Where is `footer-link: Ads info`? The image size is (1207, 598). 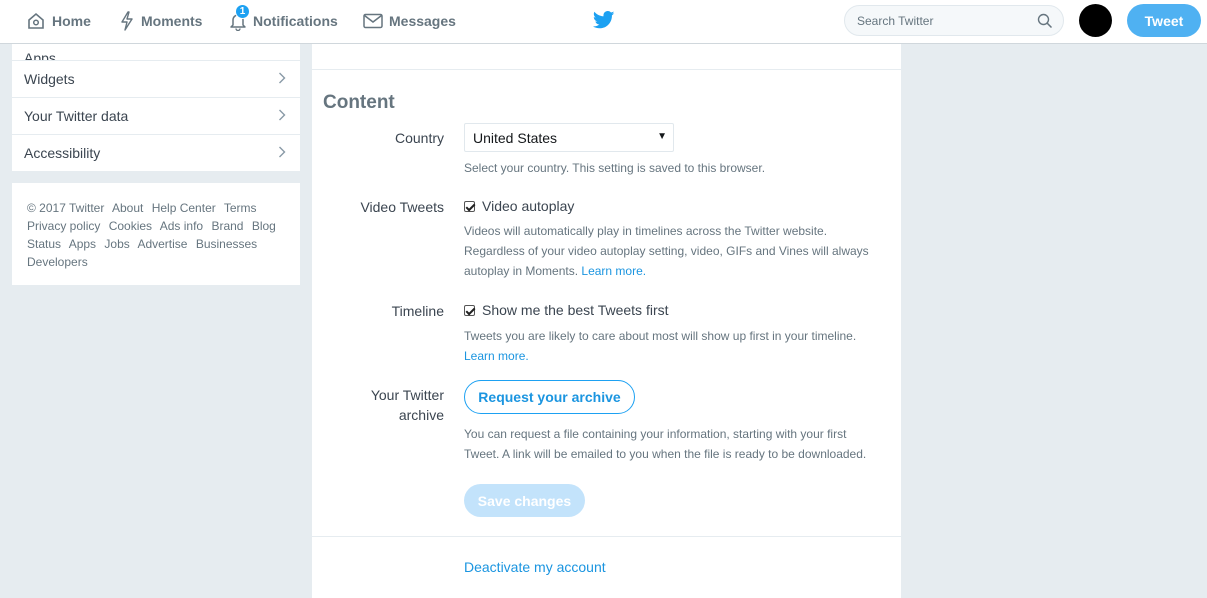
footer-link: Ads info is located at coordinates (181, 226).